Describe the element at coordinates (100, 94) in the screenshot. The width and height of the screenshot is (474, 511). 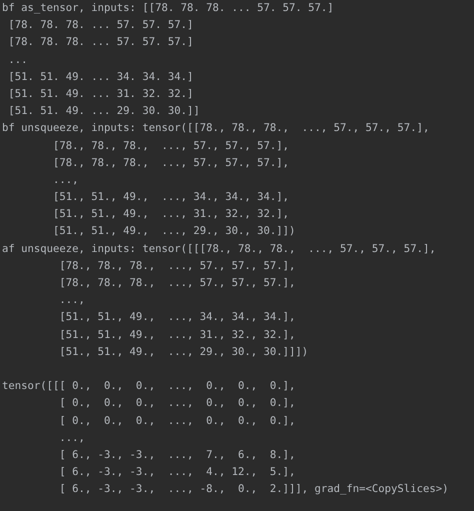
I see `output-line: [51. 51. 49. ... 31. 32. 32.]` at that location.